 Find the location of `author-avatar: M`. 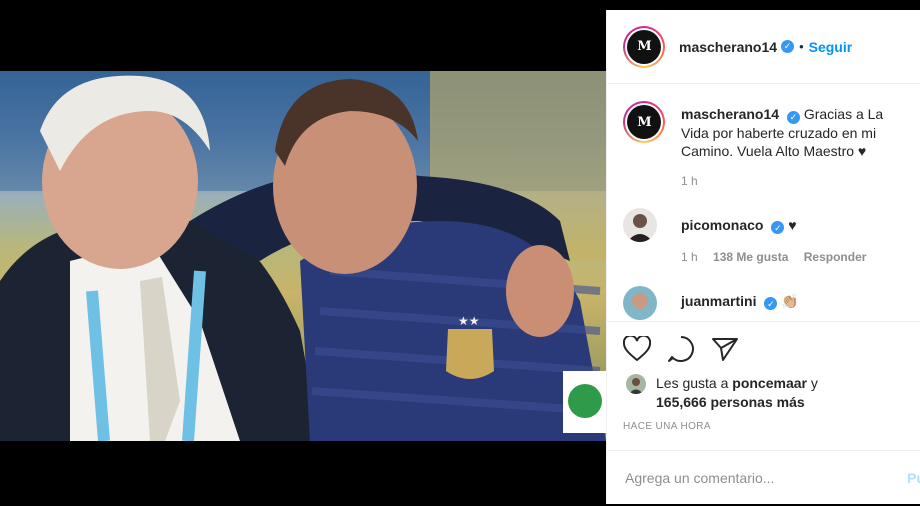

author-avatar: M is located at coordinates (644, 46).